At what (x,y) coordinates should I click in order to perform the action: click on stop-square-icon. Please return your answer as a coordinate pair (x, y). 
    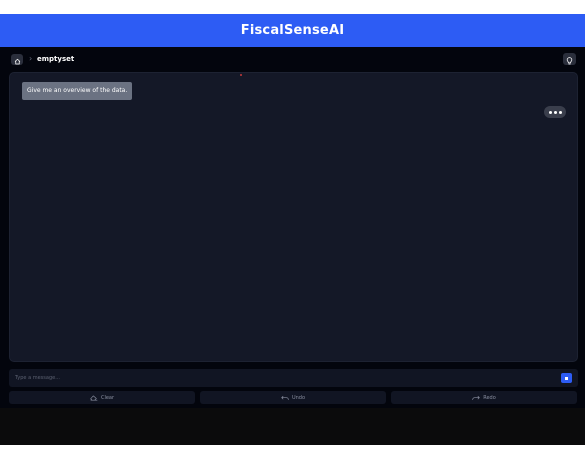
    Looking at the image, I should click on (566, 378).